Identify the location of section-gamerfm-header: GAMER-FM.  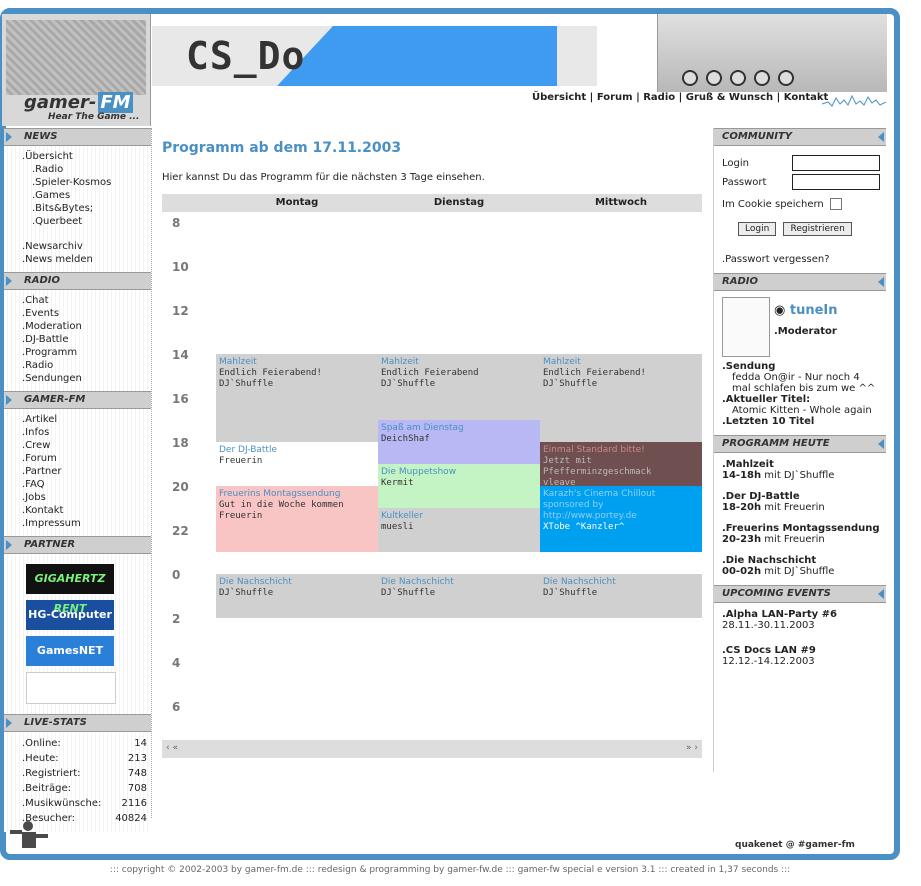
(77, 400).